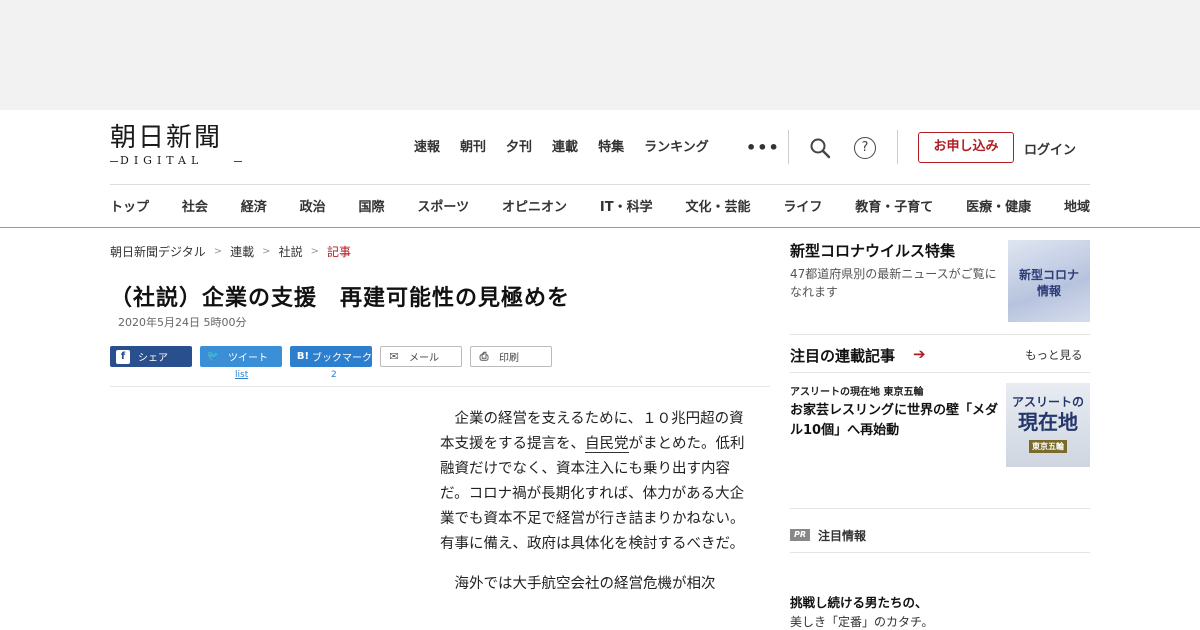 This screenshot has width=1200, height=630. I want to click on more-menu-icon: •••, so click(763, 147).